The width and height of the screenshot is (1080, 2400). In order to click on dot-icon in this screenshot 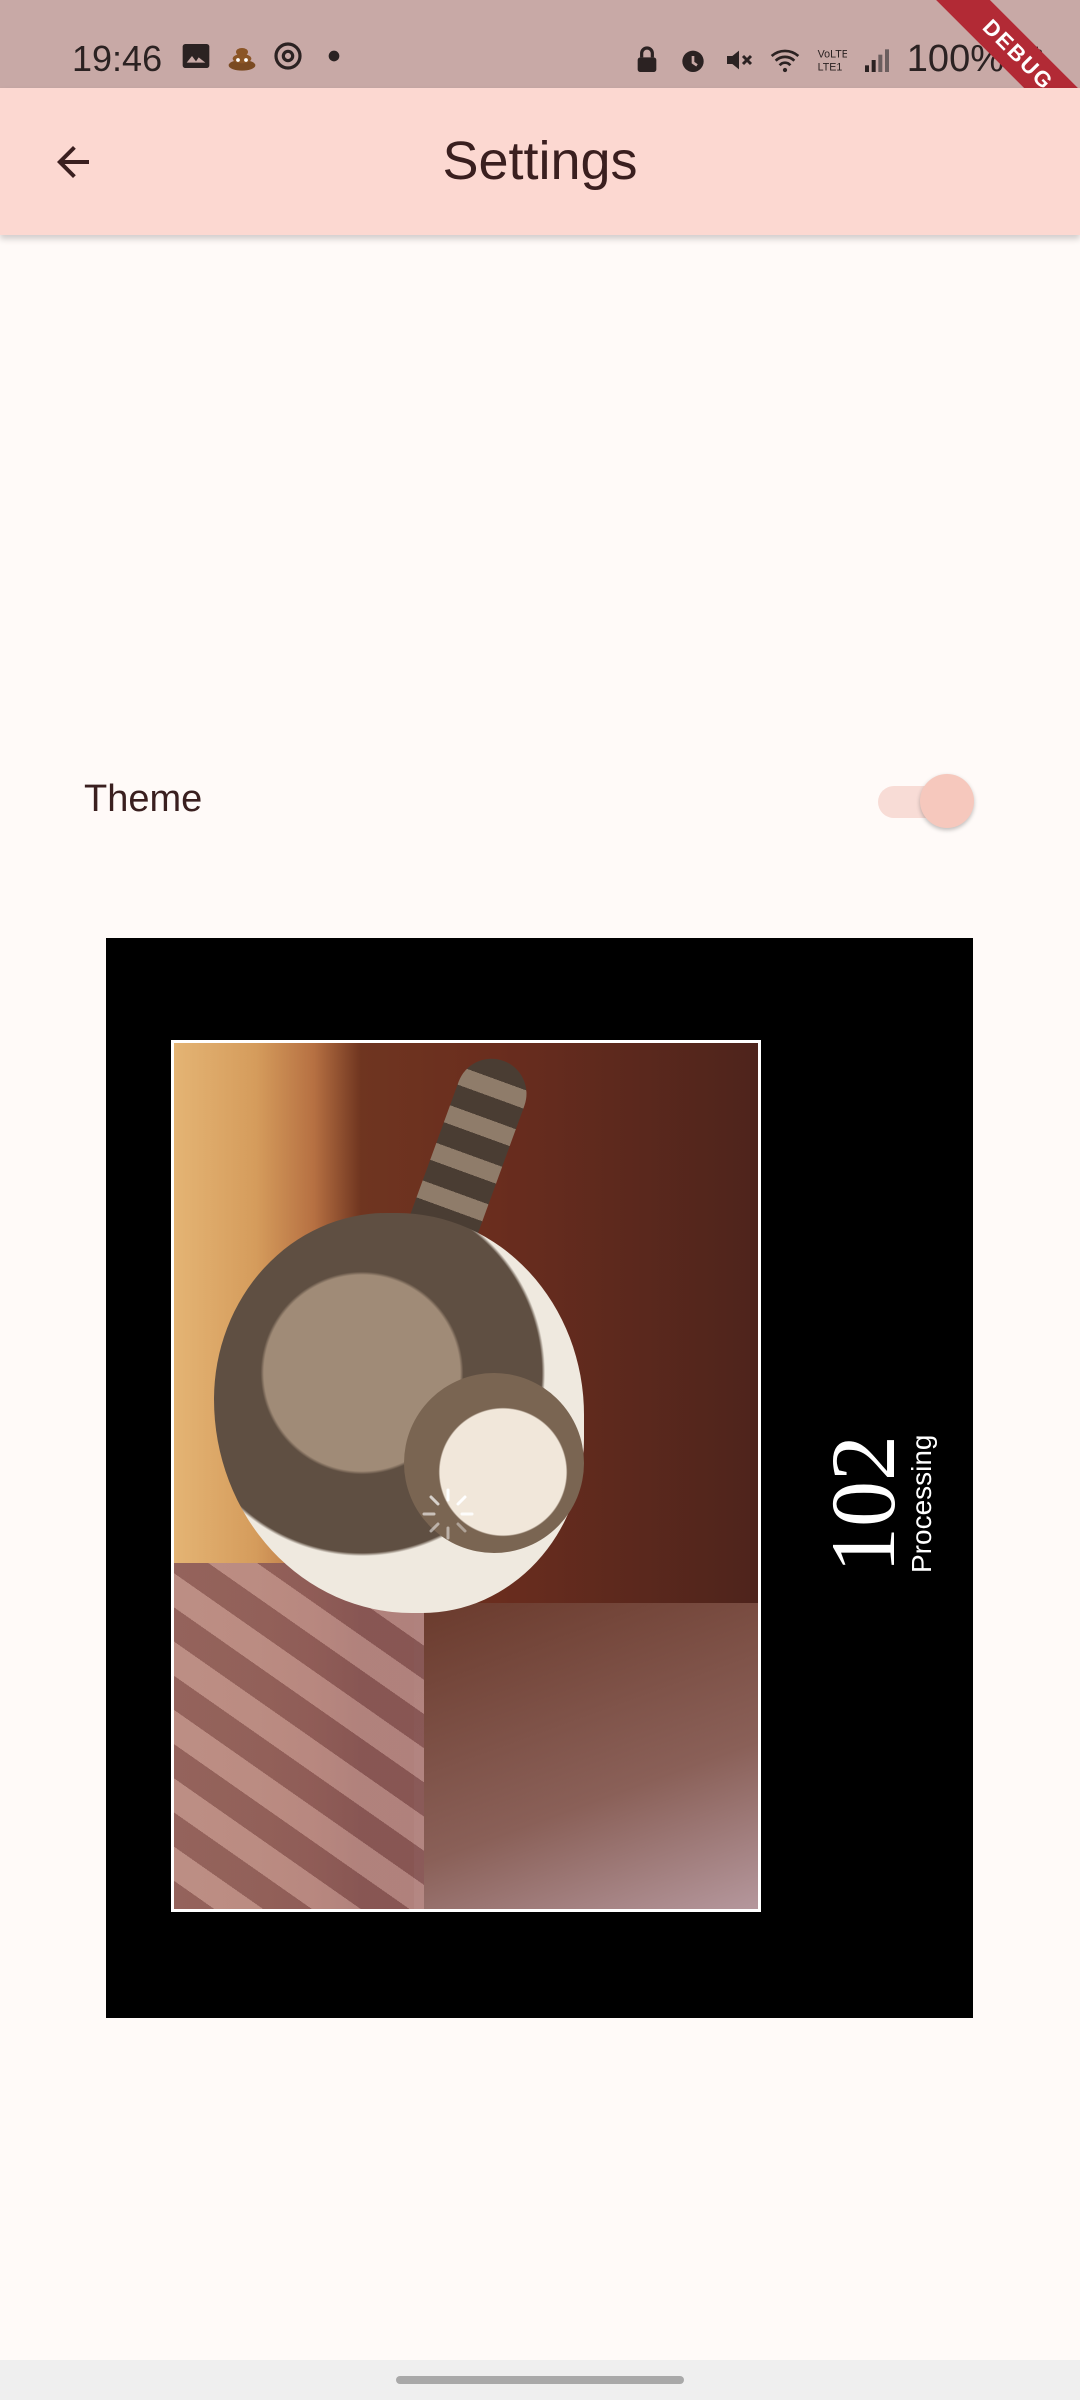, I will do `click(334, 56)`.